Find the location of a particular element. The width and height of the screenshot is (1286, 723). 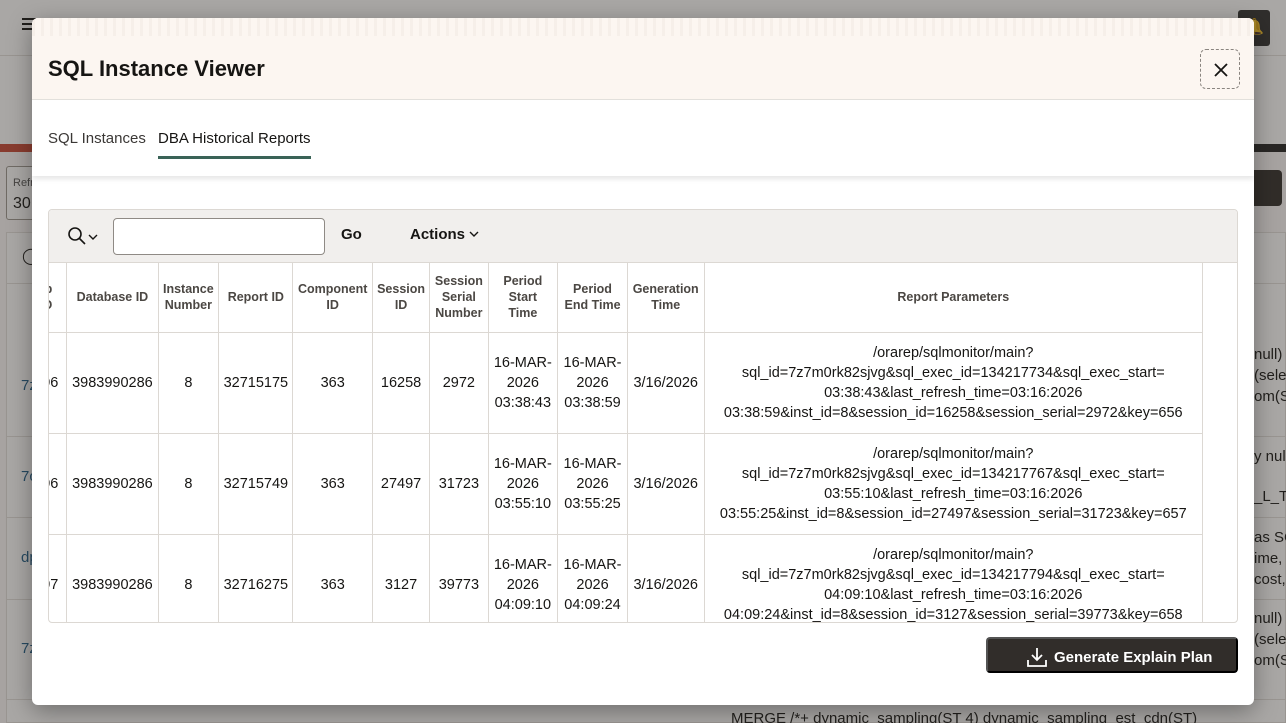

search-icon is located at coordinates (77, 236).